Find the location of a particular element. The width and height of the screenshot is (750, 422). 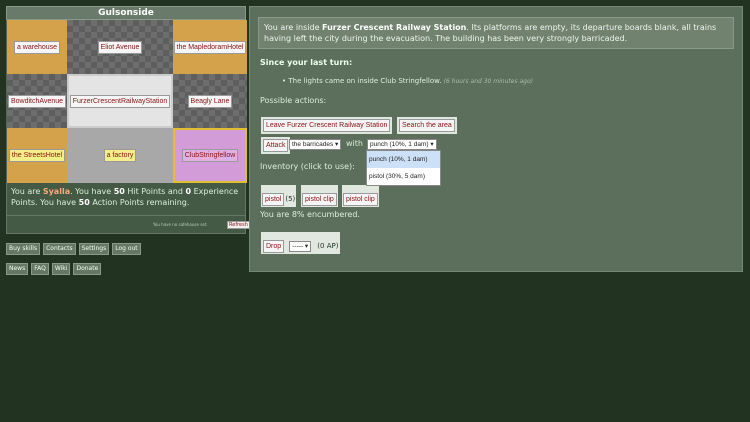

map-cell-button: BowditchAvenue is located at coordinates (37, 101).